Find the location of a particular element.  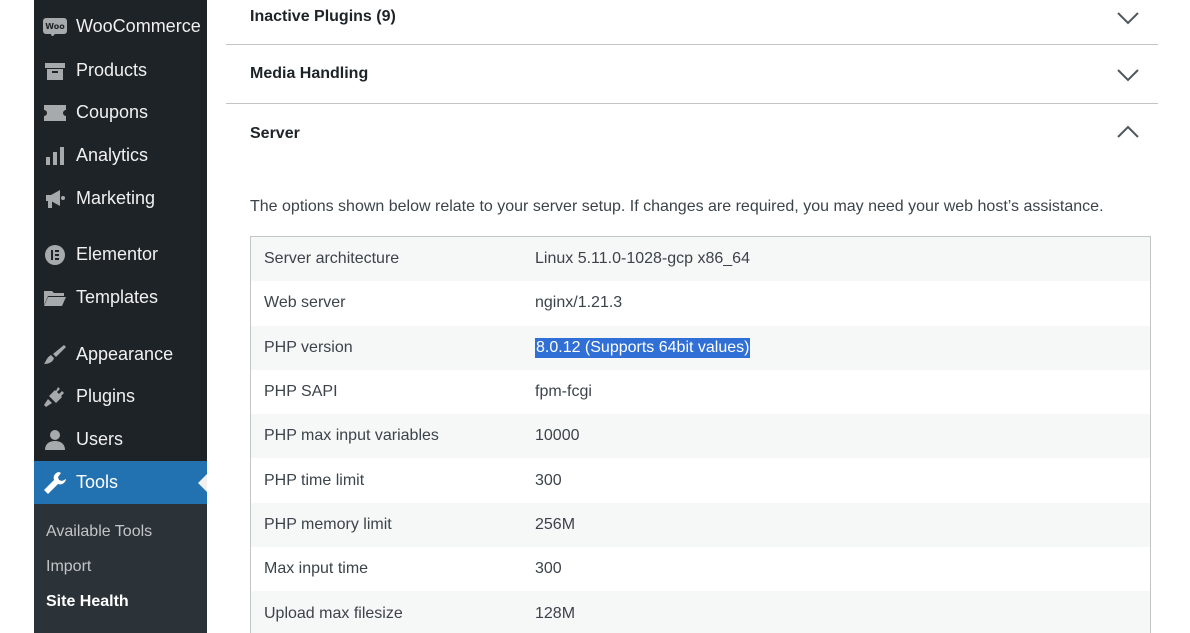

submenu-import: Import is located at coordinates (68, 567).